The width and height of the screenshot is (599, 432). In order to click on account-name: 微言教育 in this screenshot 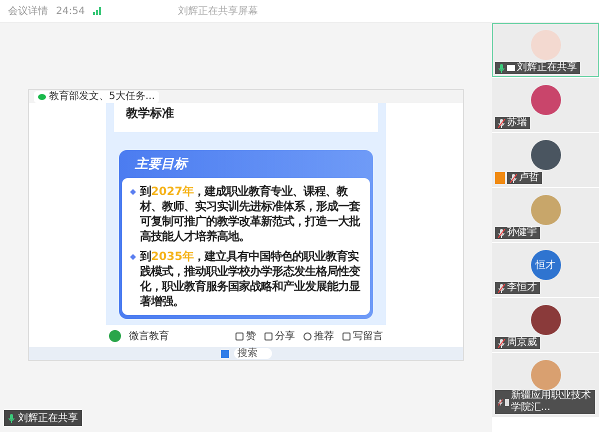, I will do `click(149, 336)`.